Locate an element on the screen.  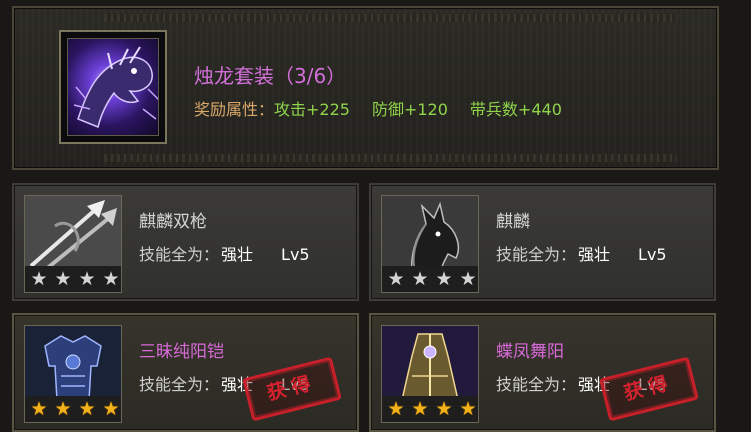
bonus-label: 奖励属性： is located at coordinates (234, 109).